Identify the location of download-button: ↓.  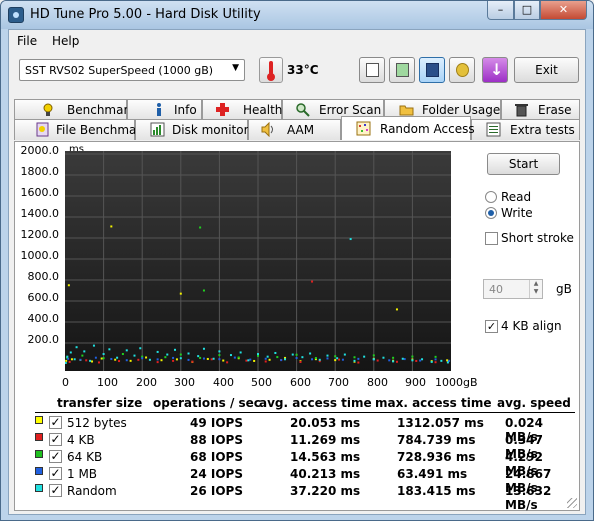
(495, 70).